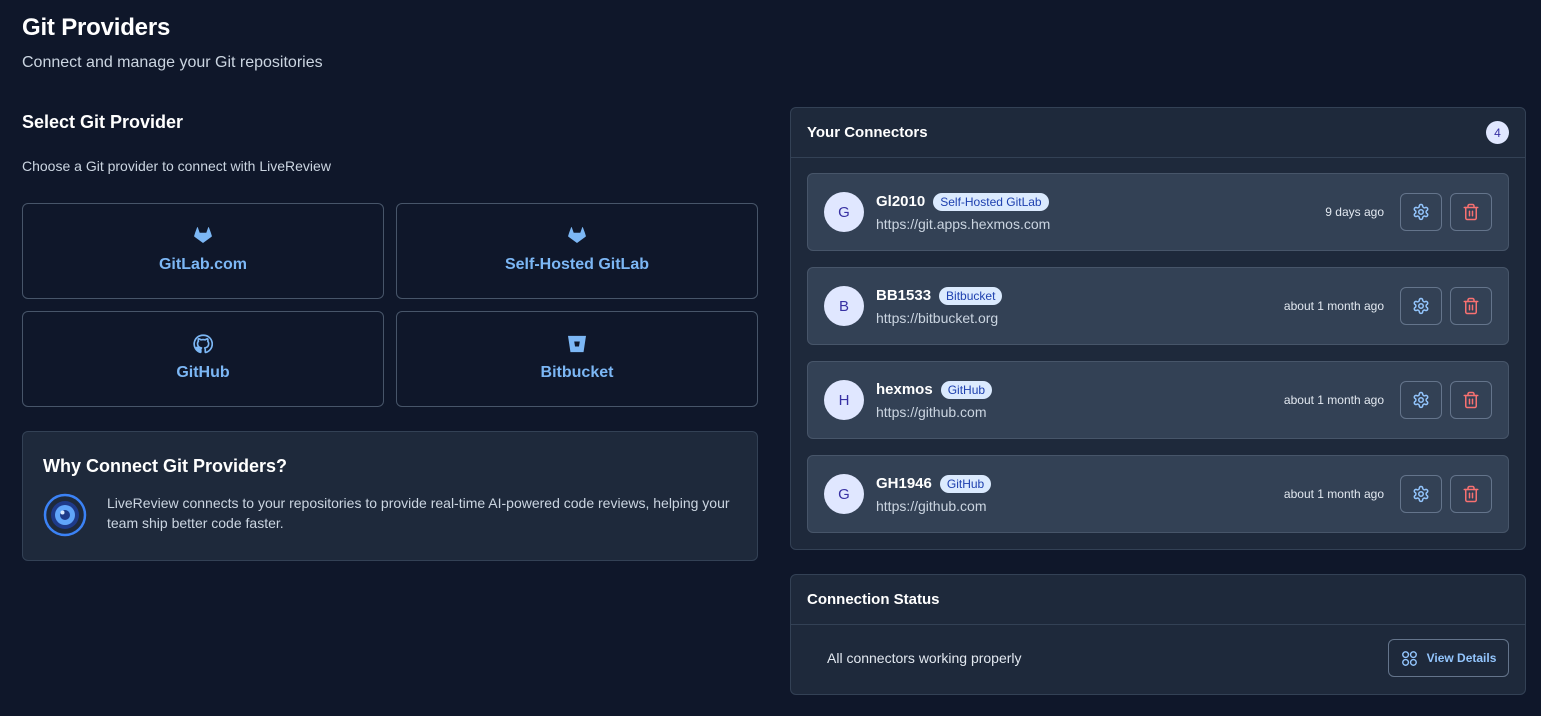 The height and width of the screenshot is (716, 1541). What do you see at coordinates (65, 515) in the screenshot?
I see `eye-icon` at bounding box center [65, 515].